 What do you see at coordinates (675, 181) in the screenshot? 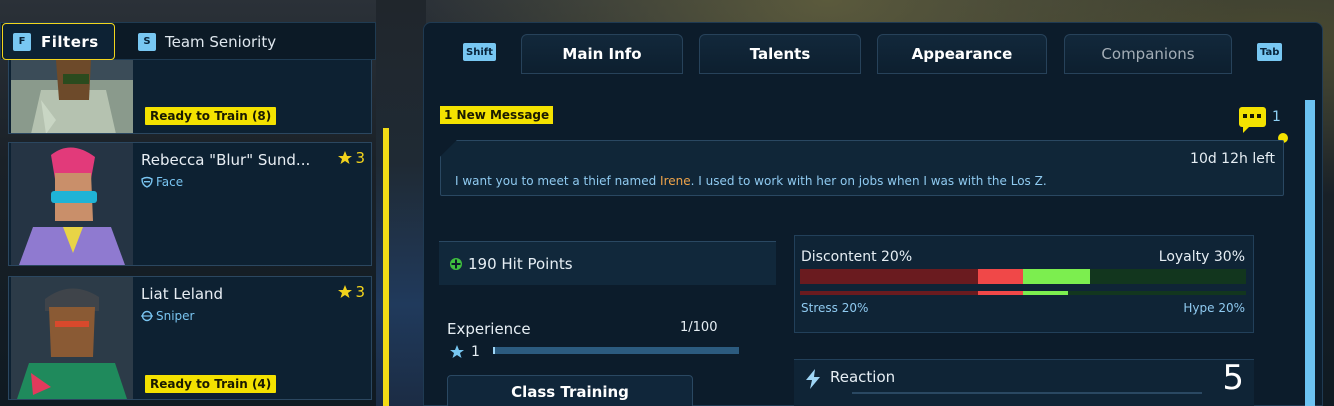
I see `highlighted-name: Irene` at bounding box center [675, 181].